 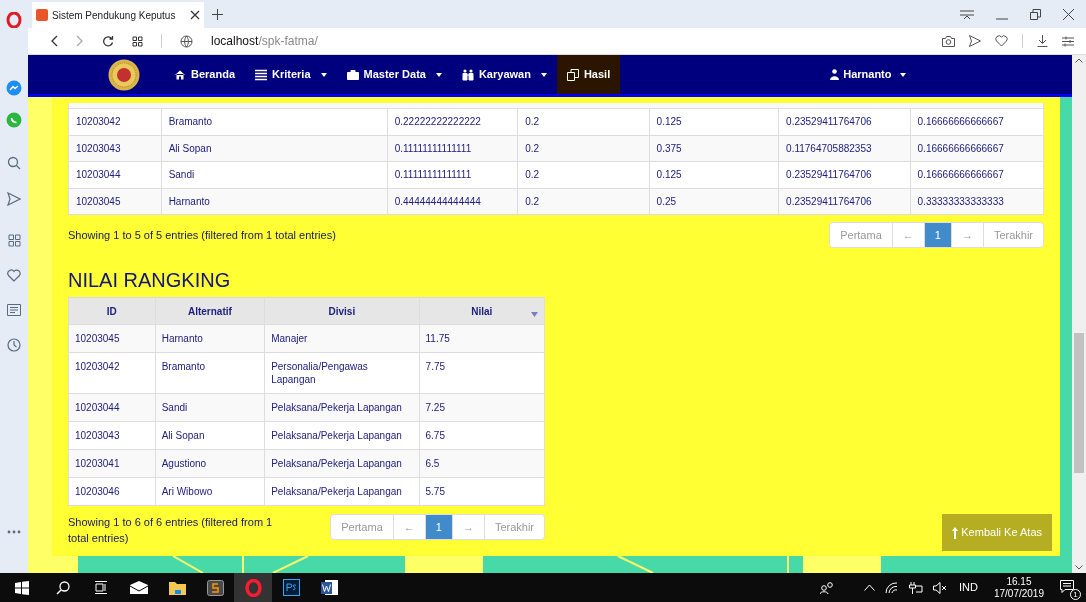 I want to click on user-menu: Harnanto, so click(x=868, y=74).